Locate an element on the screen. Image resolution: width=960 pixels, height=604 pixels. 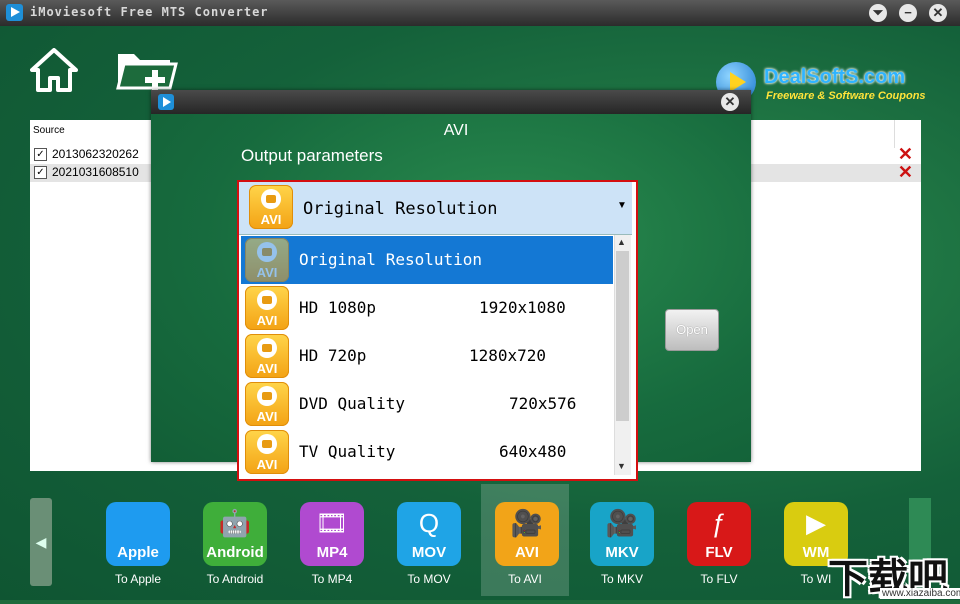
format-button-mp4: 🎞MP4To MP4 is located at coordinates (322, 540).